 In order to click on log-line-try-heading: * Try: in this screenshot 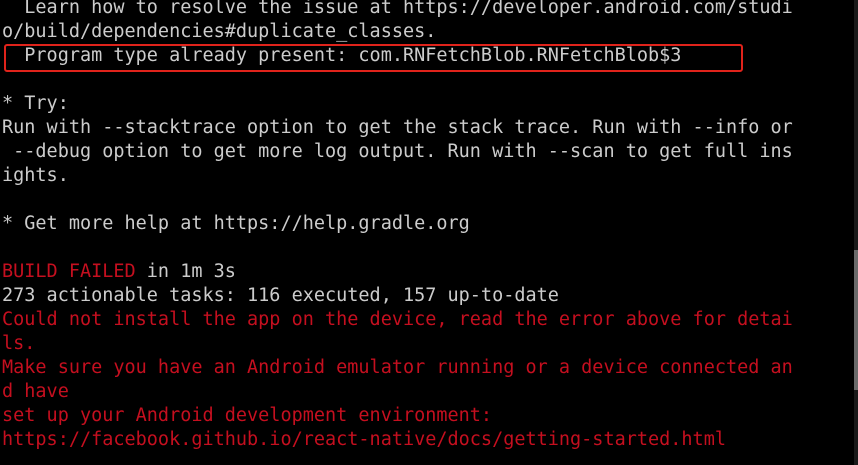, I will do `click(35, 103)`.